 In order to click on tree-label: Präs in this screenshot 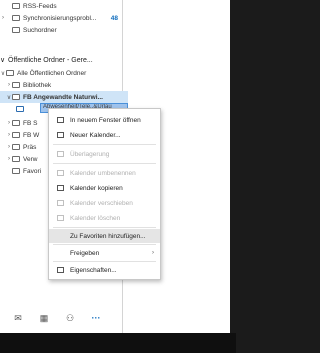, I will do `click(30, 147)`.